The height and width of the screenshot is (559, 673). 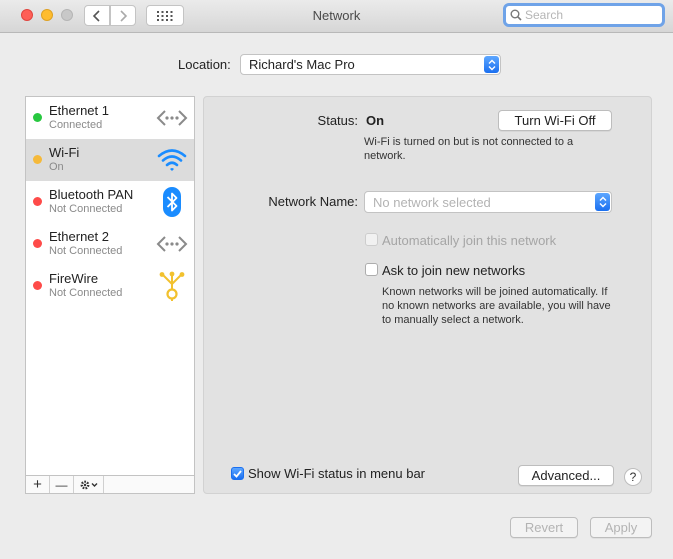 What do you see at coordinates (172, 286) in the screenshot?
I see `firewire-icon` at bounding box center [172, 286].